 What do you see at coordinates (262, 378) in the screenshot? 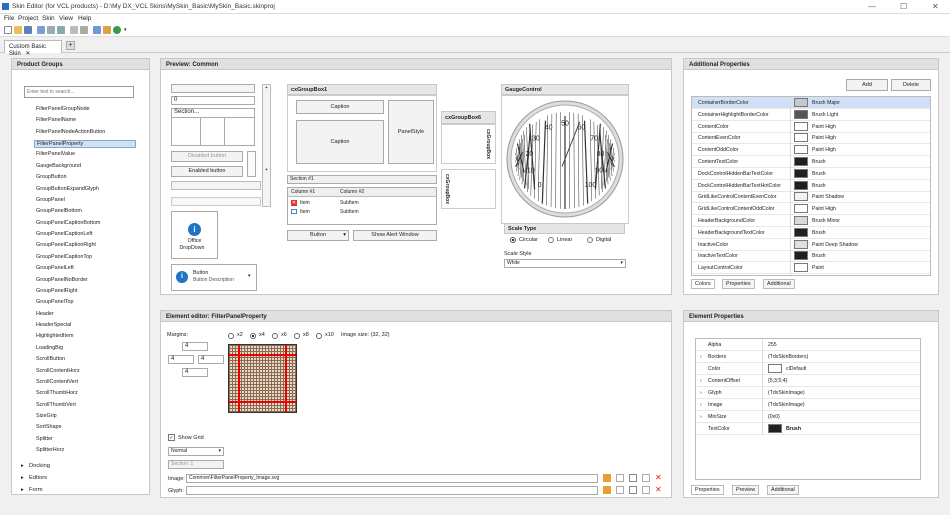
I see `element-image-preview` at bounding box center [262, 378].